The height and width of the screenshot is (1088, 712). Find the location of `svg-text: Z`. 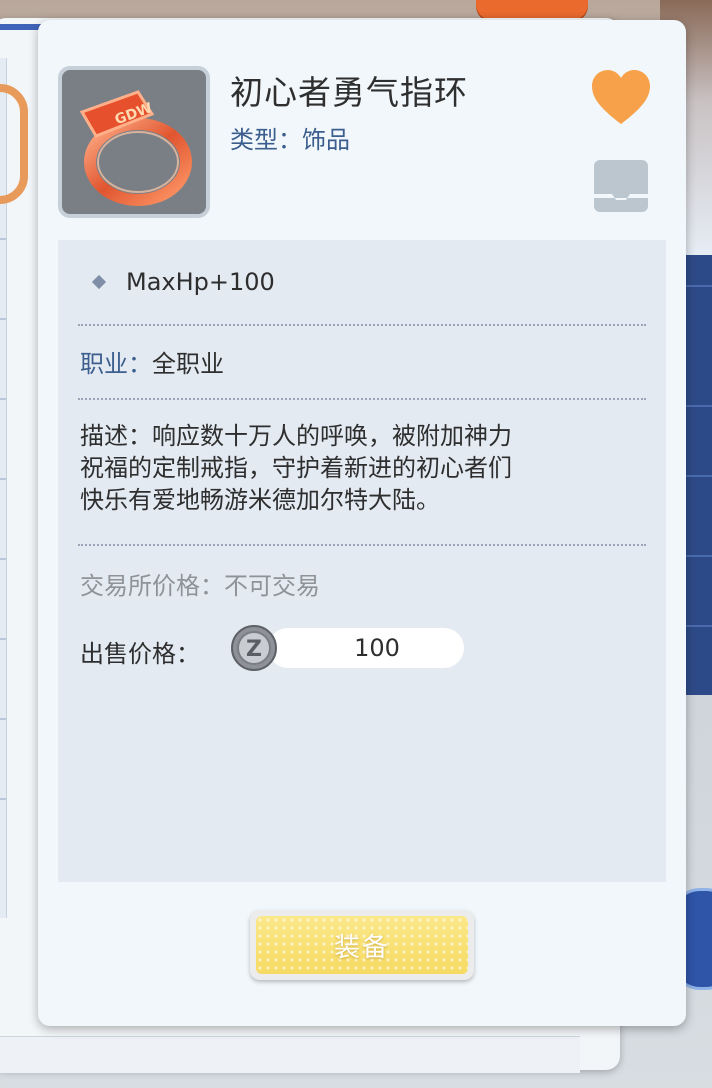

svg-text: Z is located at coordinates (254, 649).